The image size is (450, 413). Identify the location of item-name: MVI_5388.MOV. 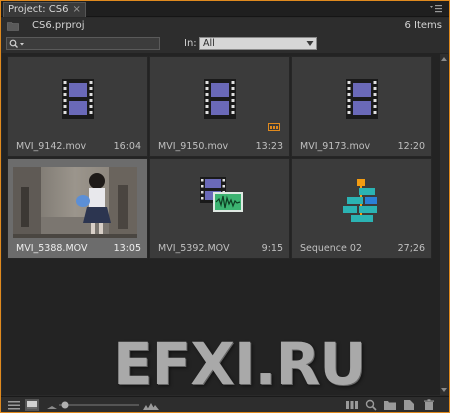
(52, 248).